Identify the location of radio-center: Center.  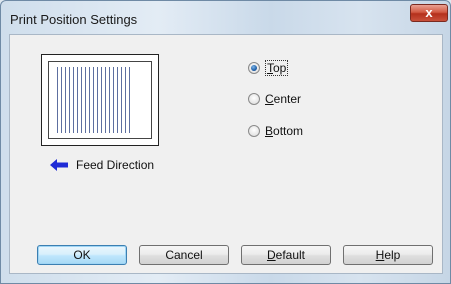
(274, 99).